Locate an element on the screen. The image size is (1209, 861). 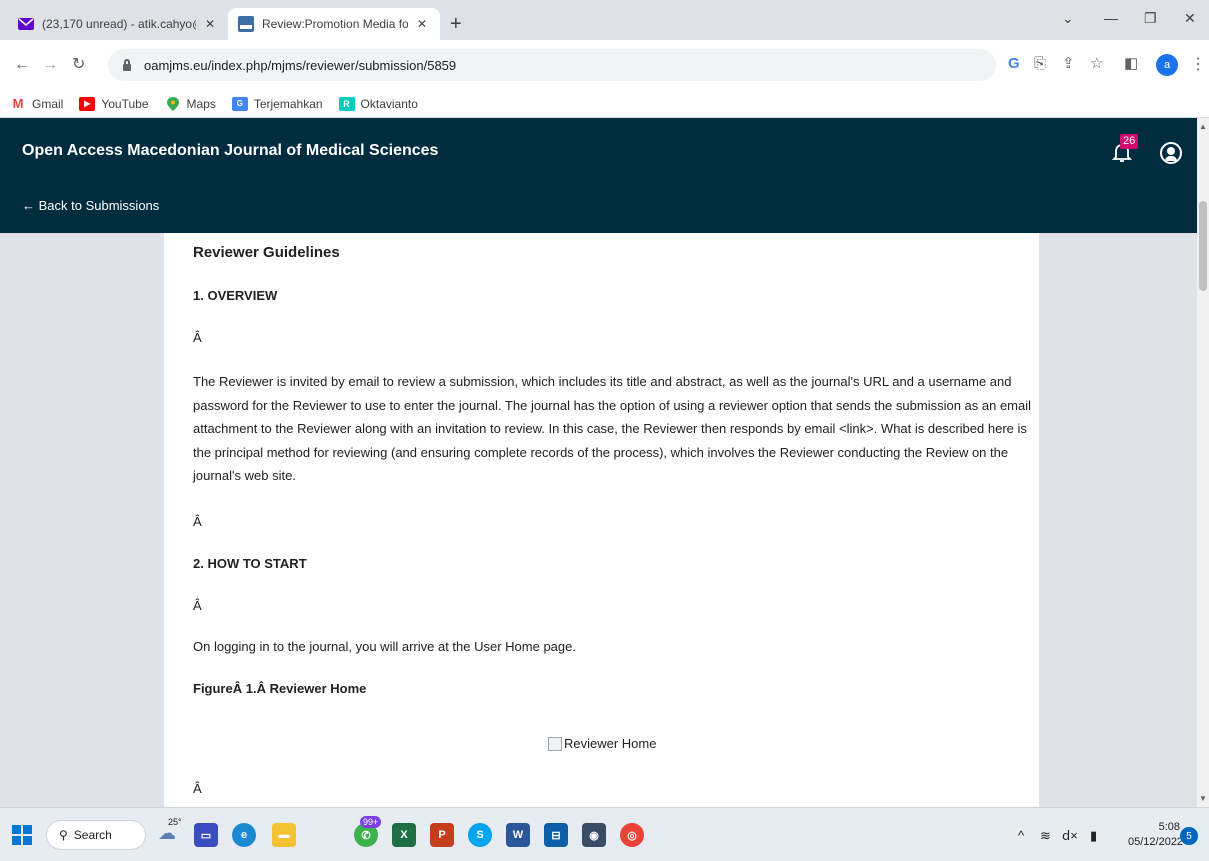
maps-icon is located at coordinates (173, 103).